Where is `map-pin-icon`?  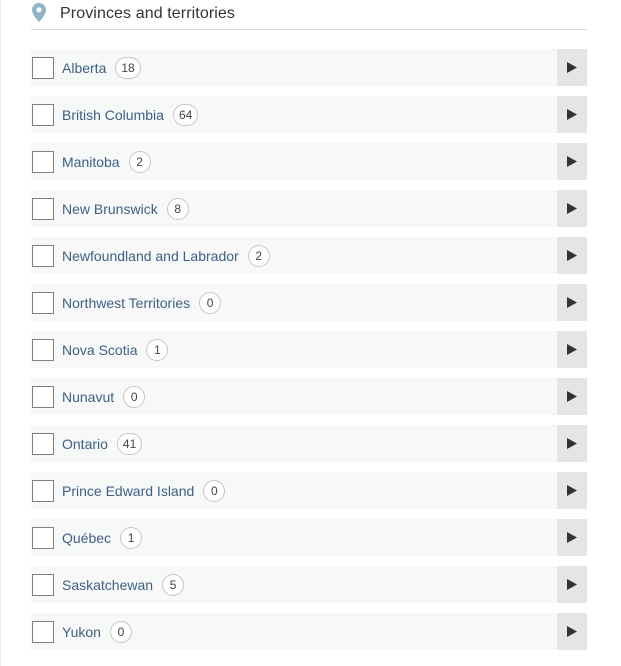
map-pin-icon is located at coordinates (39, 13).